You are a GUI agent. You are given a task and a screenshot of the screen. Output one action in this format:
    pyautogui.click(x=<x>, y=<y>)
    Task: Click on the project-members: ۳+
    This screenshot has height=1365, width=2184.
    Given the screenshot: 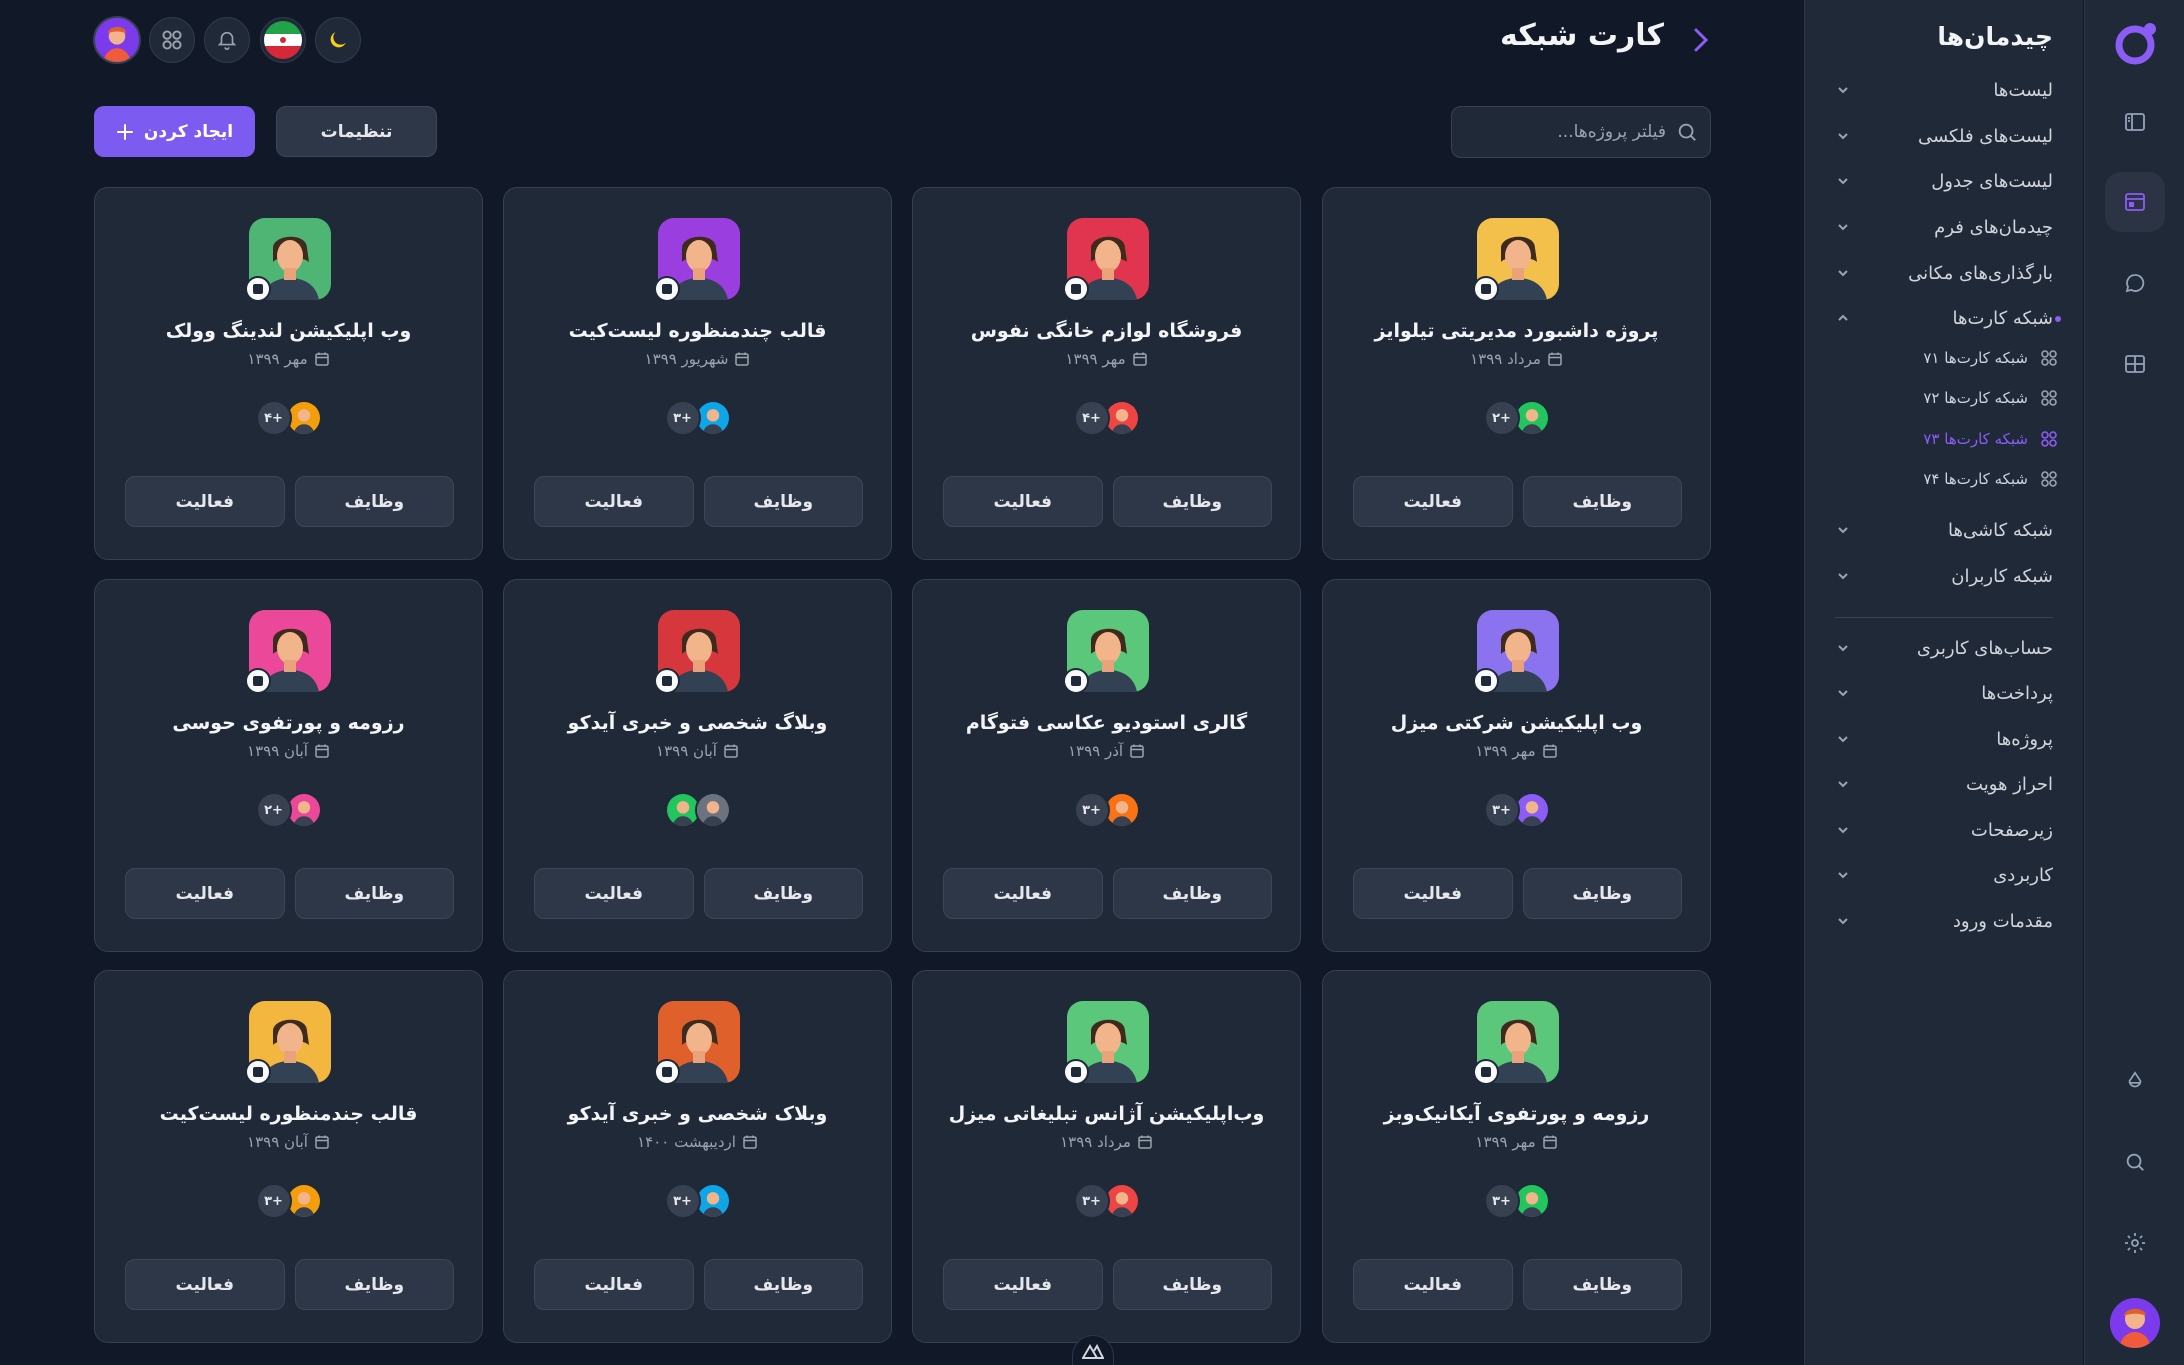 What is the action you would take?
    pyautogui.click(x=697, y=418)
    